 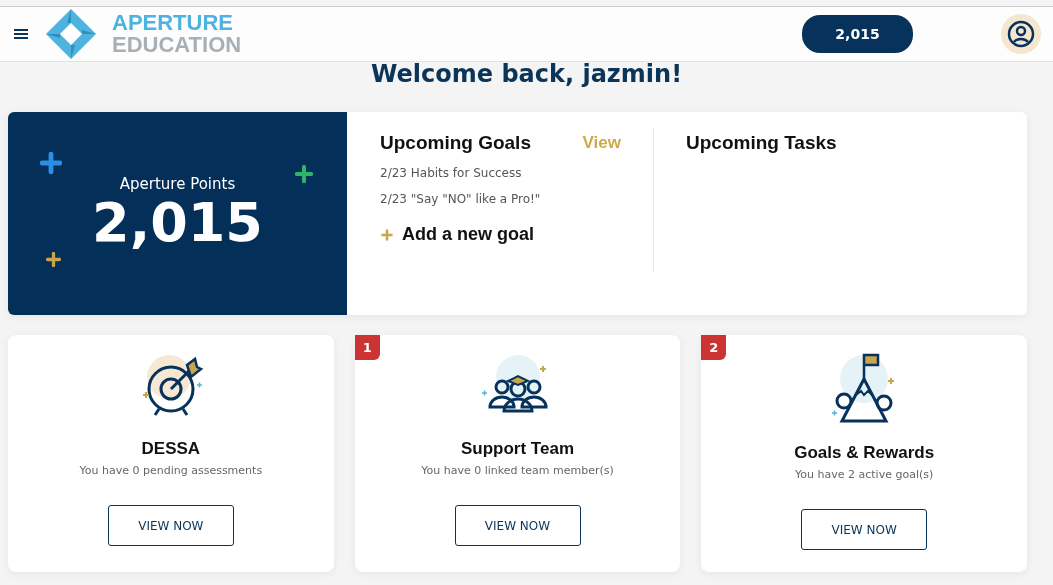 I want to click on points-pill: 2,015, so click(x=857, y=34).